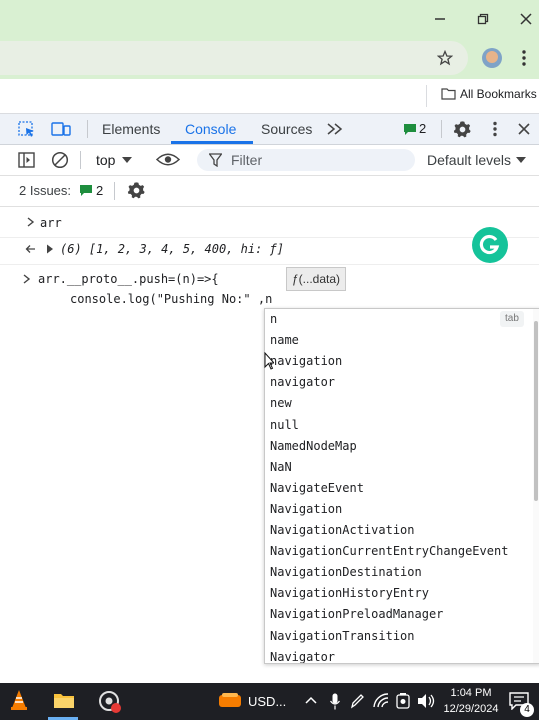 The height and width of the screenshot is (720, 539). I want to click on autocomplete-item: NavigationActivation, so click(342, 530).